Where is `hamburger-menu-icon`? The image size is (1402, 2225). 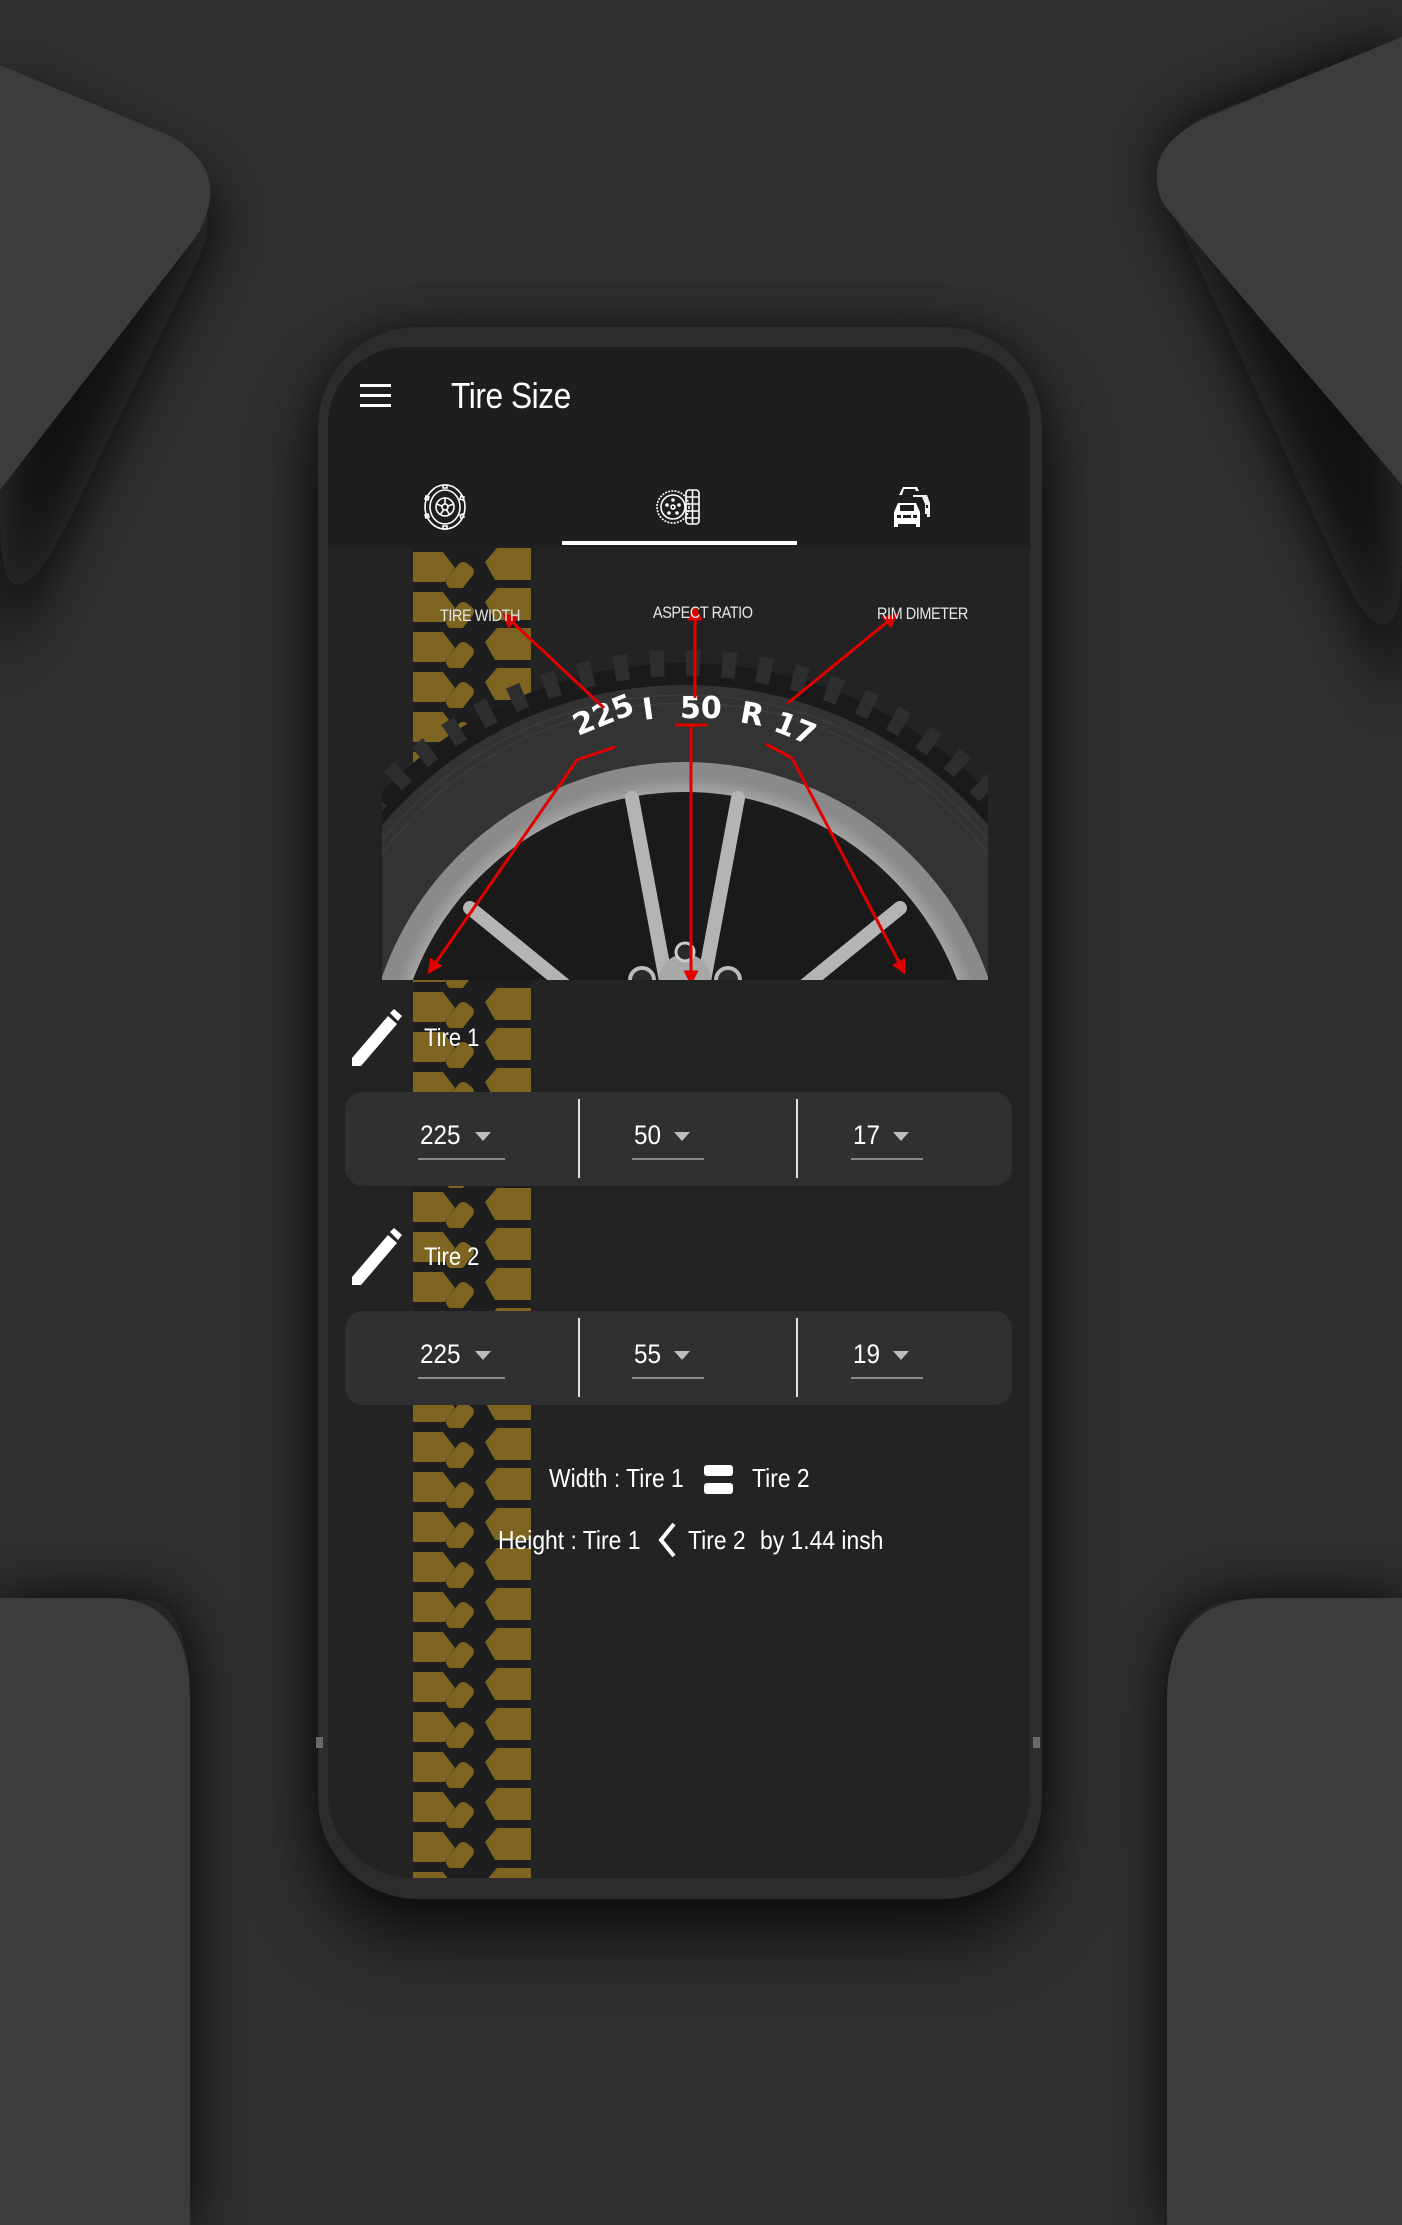
hamburger-menu-icon is located at coordinates (375, 396).